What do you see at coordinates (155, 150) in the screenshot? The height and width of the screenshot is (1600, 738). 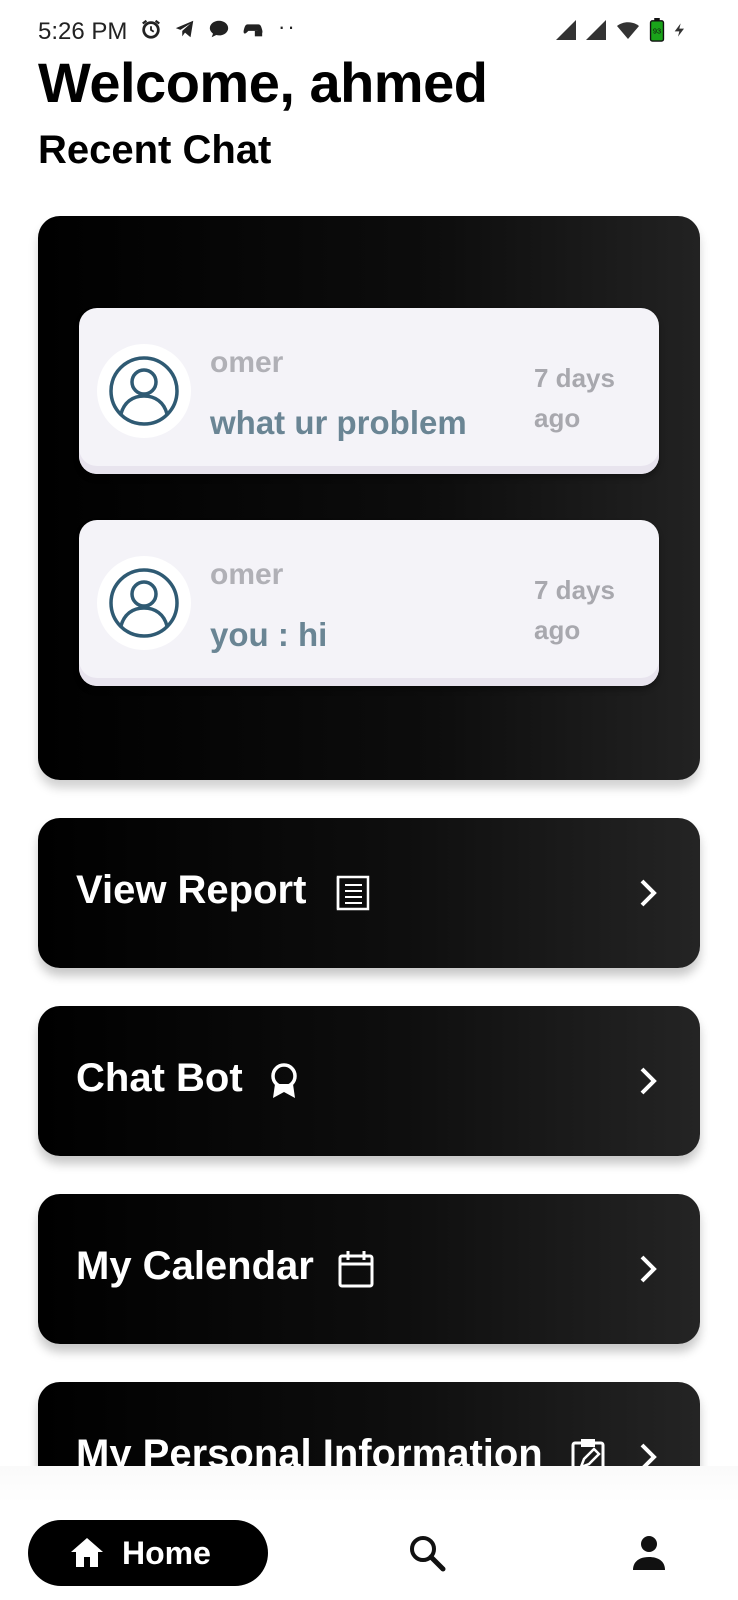 I see `recent-chat-title: Recent Chat` at bounding box center [155, 150].